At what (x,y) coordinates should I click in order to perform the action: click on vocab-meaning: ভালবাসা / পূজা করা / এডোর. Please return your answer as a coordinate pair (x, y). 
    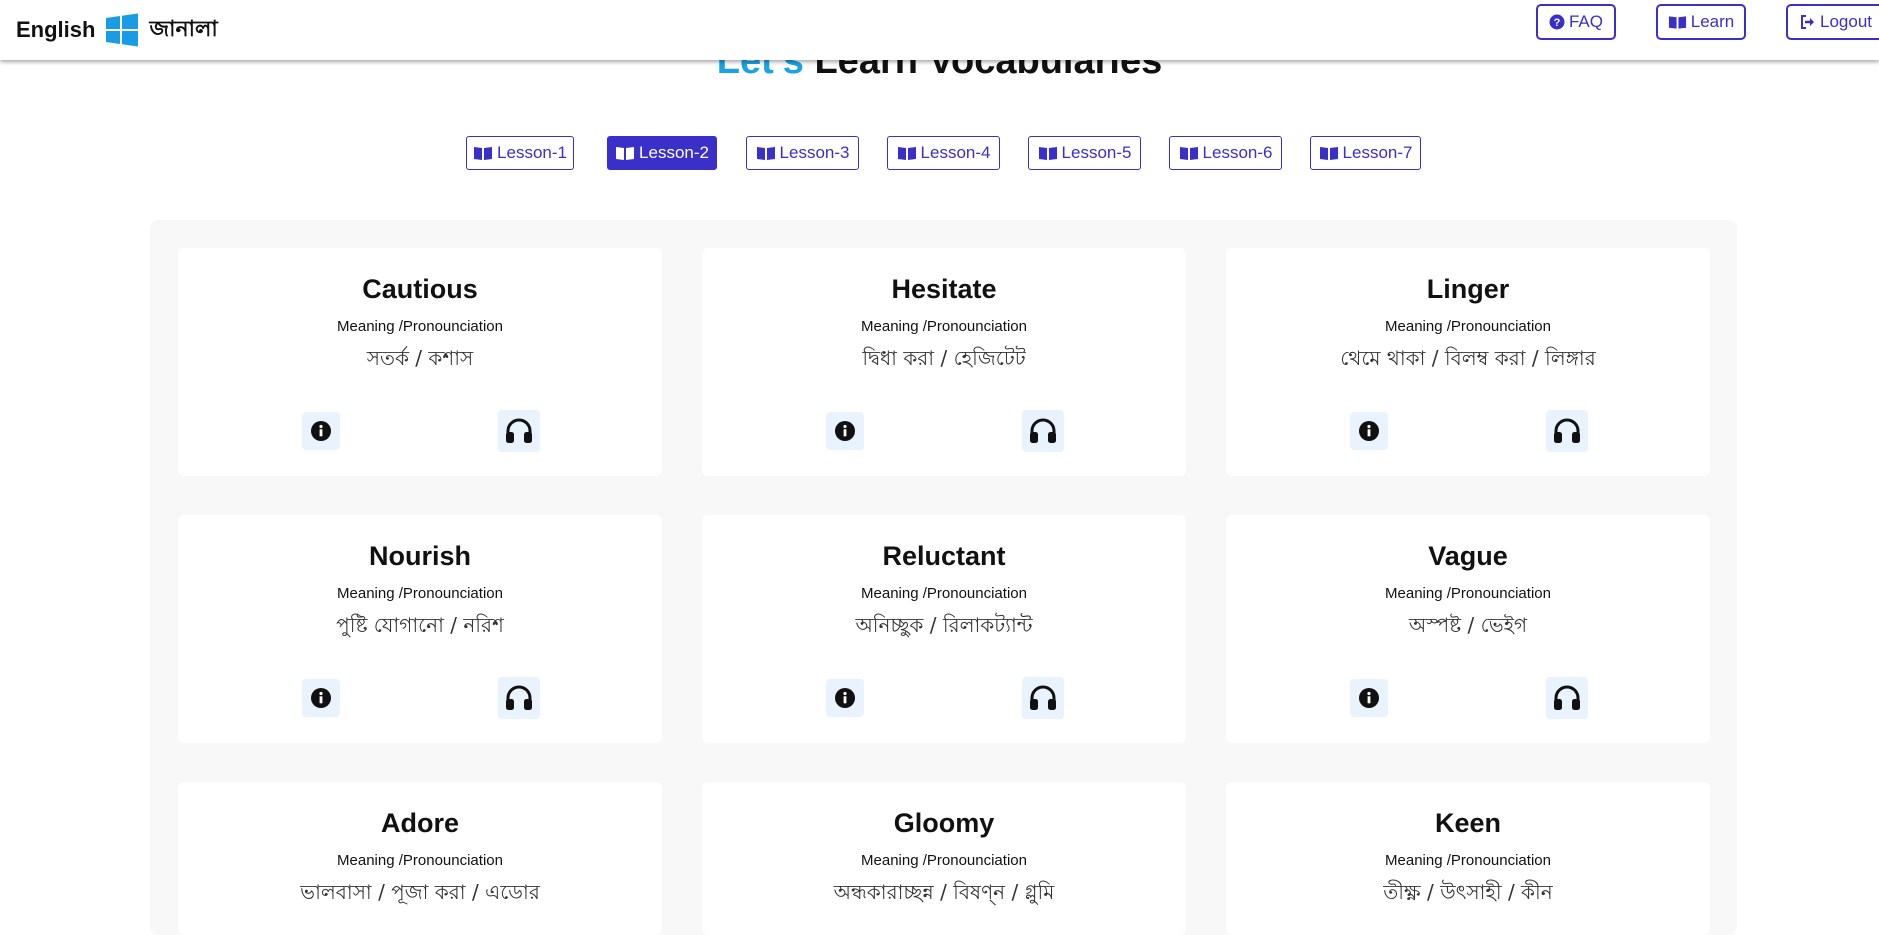
    Looking at the image, I should click on (420, 892).